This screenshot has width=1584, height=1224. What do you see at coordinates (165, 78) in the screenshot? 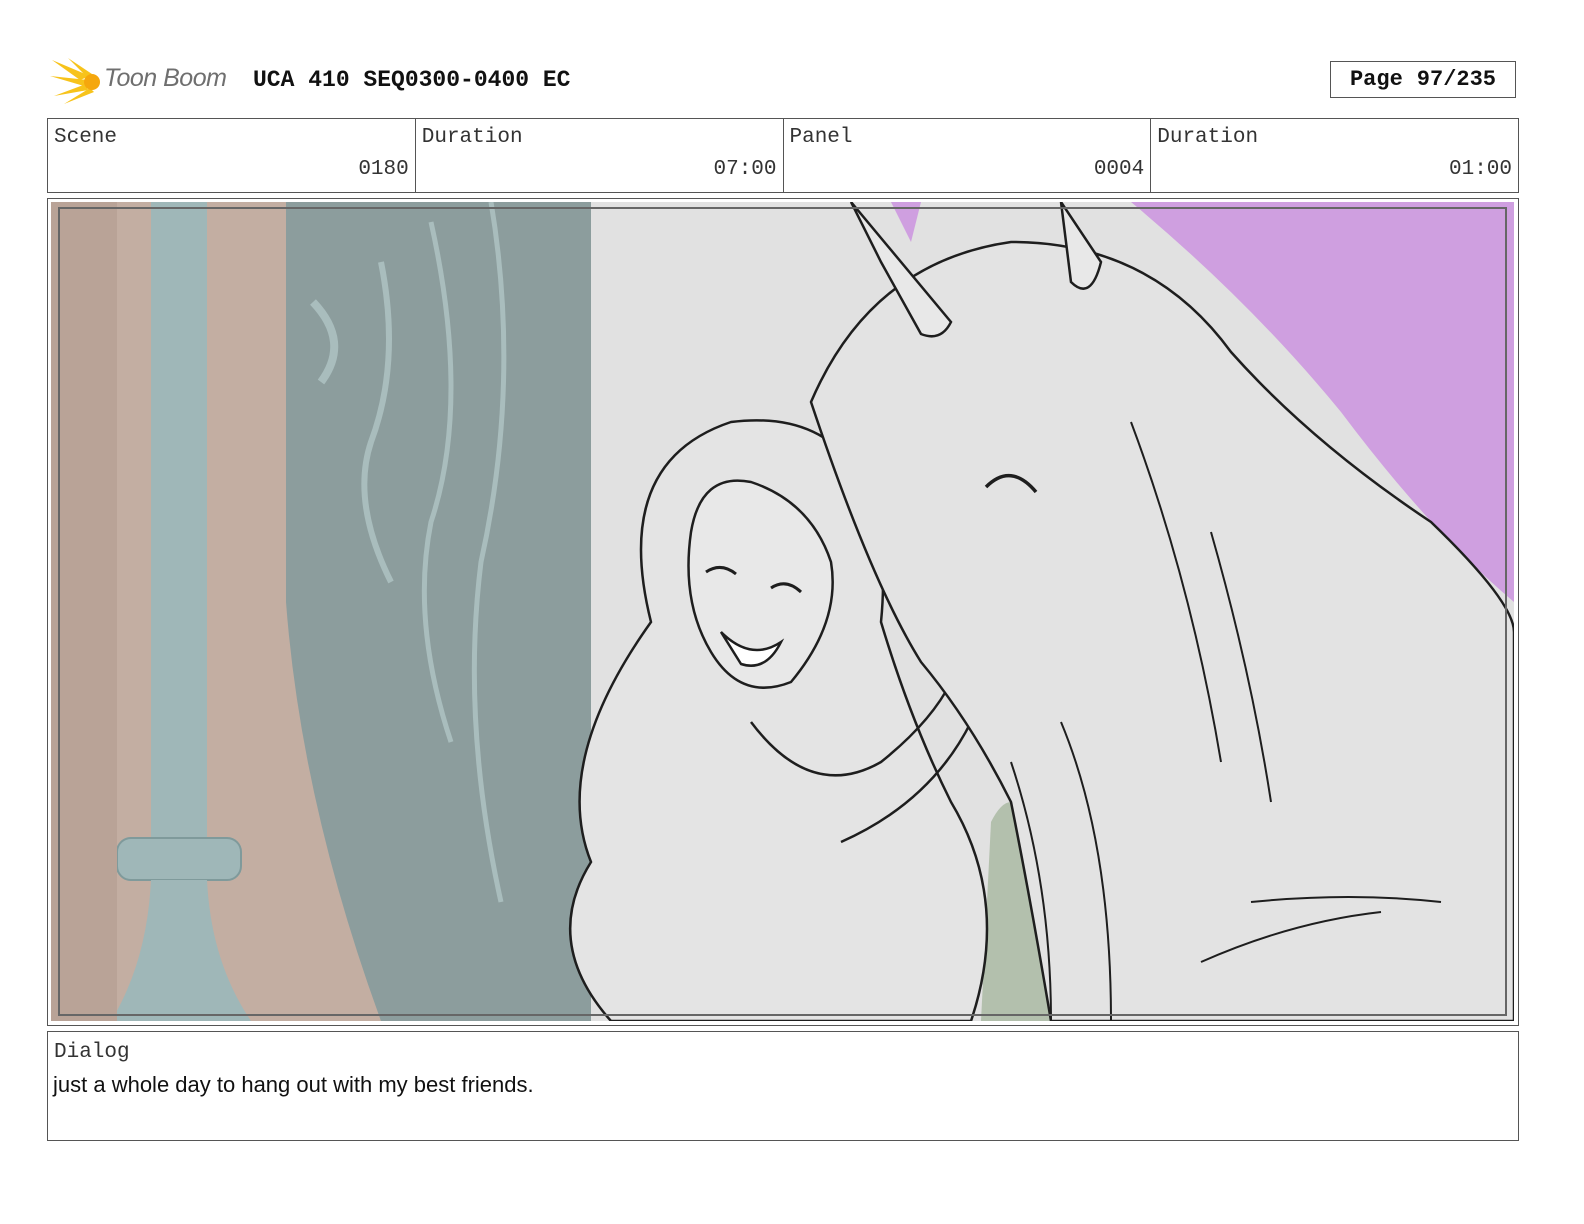
I see `logo-text: Toon Boom` at bounding box center [165, 78].